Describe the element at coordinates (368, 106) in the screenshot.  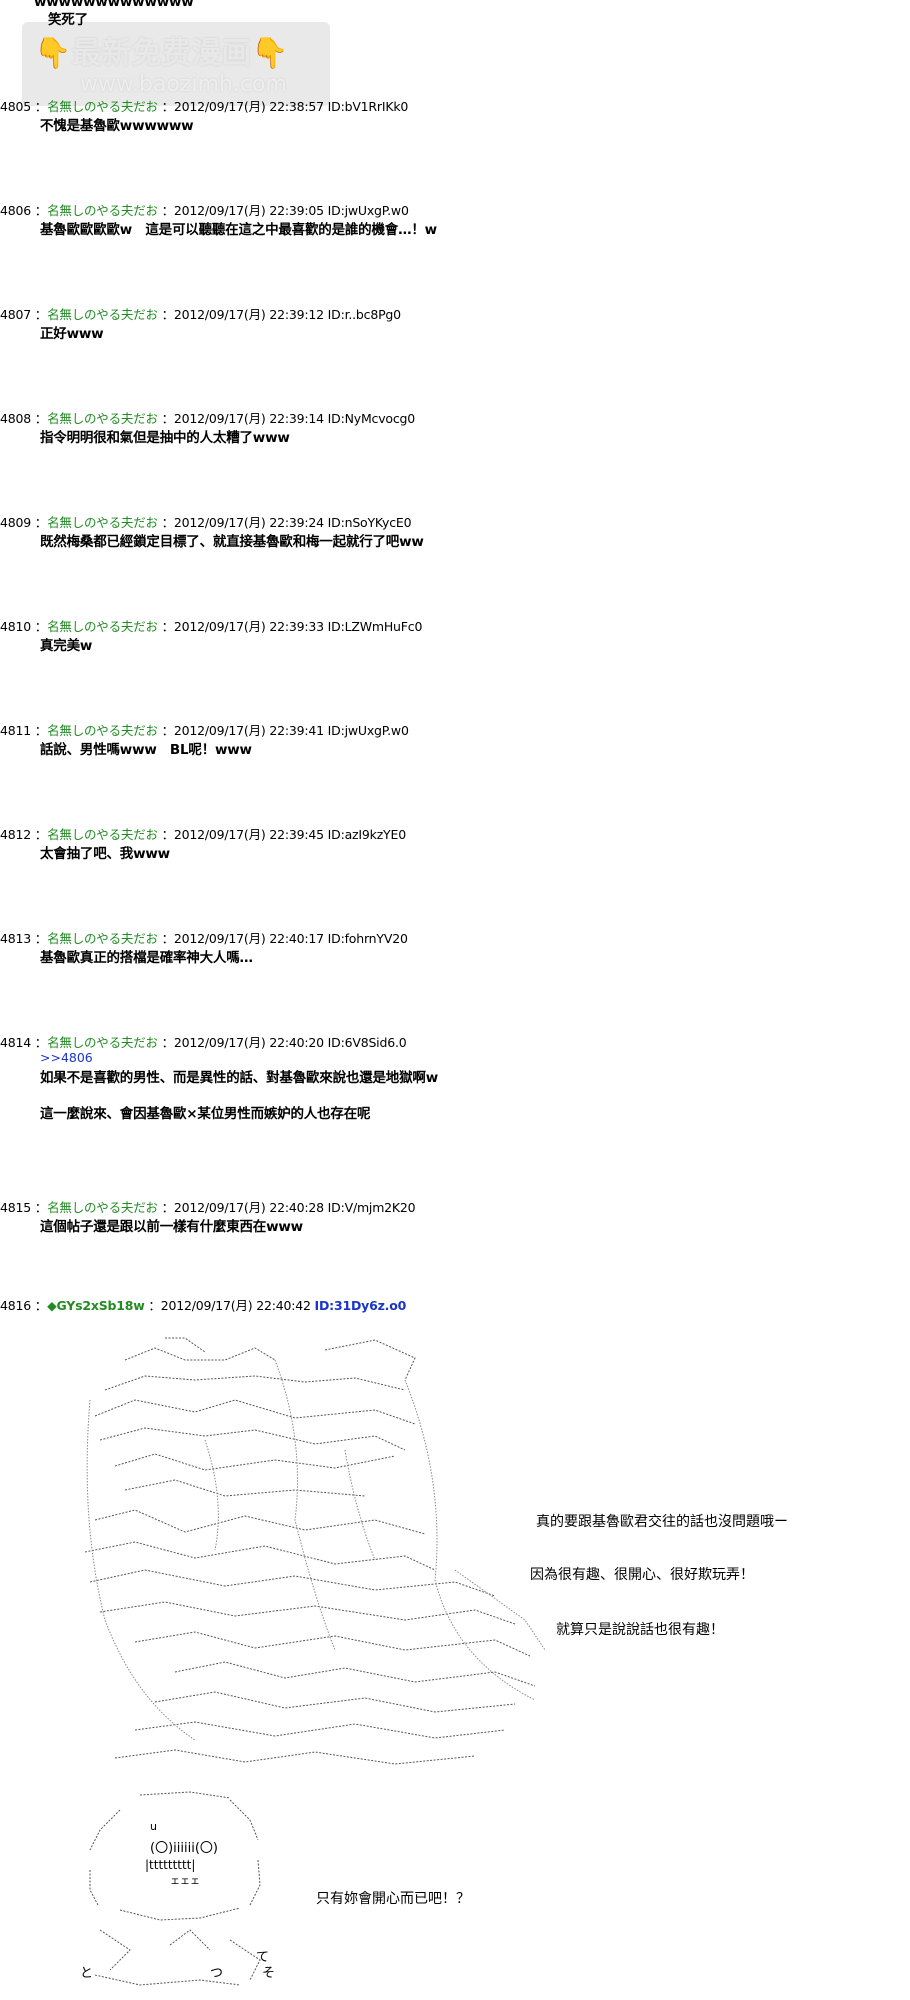
I see `poster-id: ID:bV1RrIKk0` at that location.